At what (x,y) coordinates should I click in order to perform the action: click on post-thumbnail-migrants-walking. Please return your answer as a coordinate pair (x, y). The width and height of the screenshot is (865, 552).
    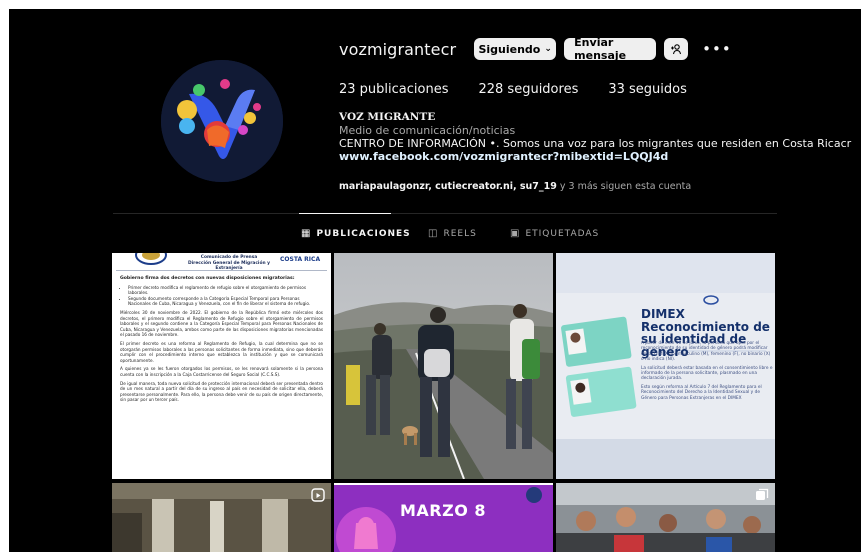
    Looking at the image, I should click on (443, 366).